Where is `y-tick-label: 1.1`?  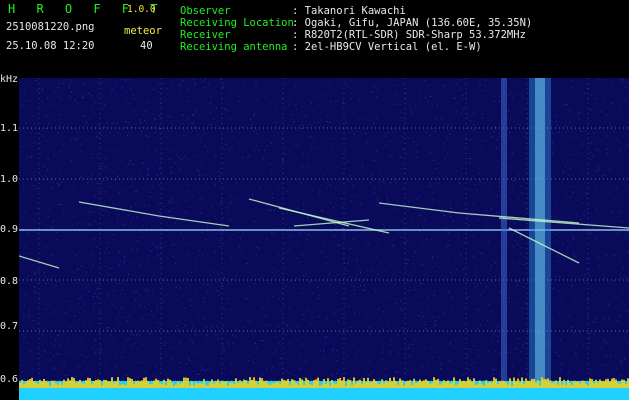
y-tick-label: 1.1 is located at coordinates (9, 128).